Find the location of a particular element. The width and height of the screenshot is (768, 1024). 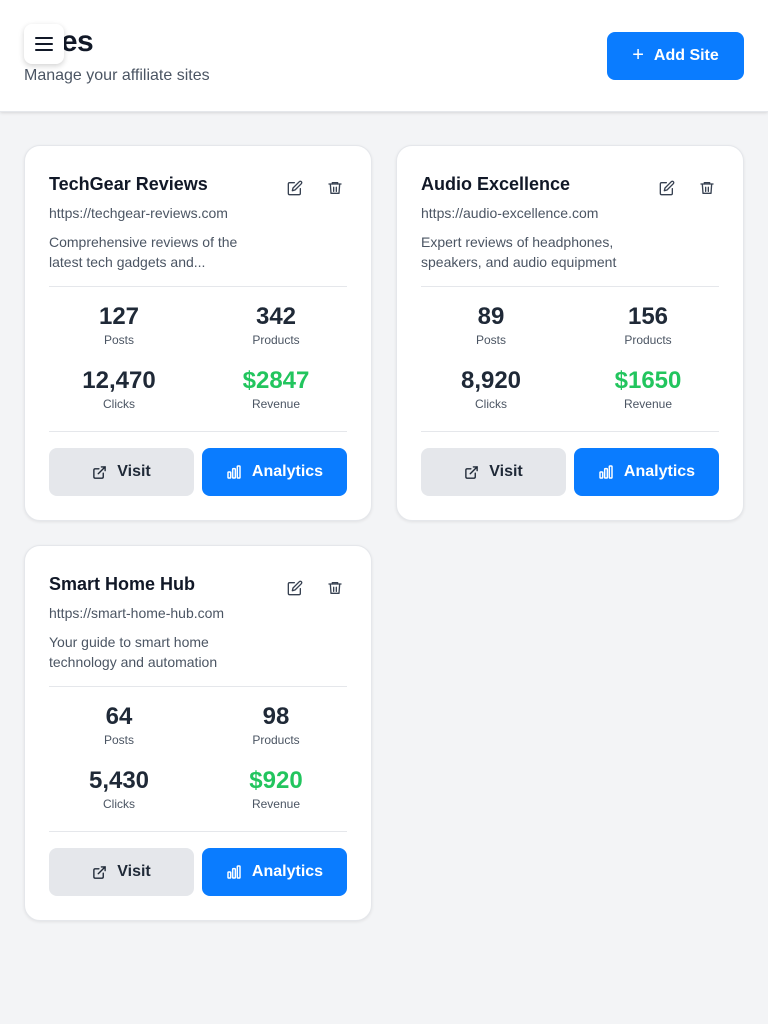

hamburger-icon is located at coordinates (44, 44).